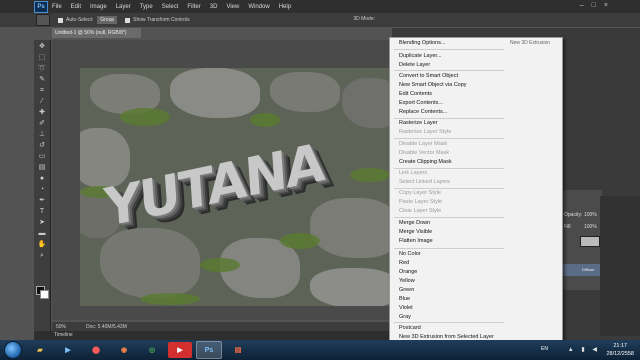  Describe the element at coordinates (413, 173) in the screenshot. I see `context-menu-item: Link Layers` at that location.